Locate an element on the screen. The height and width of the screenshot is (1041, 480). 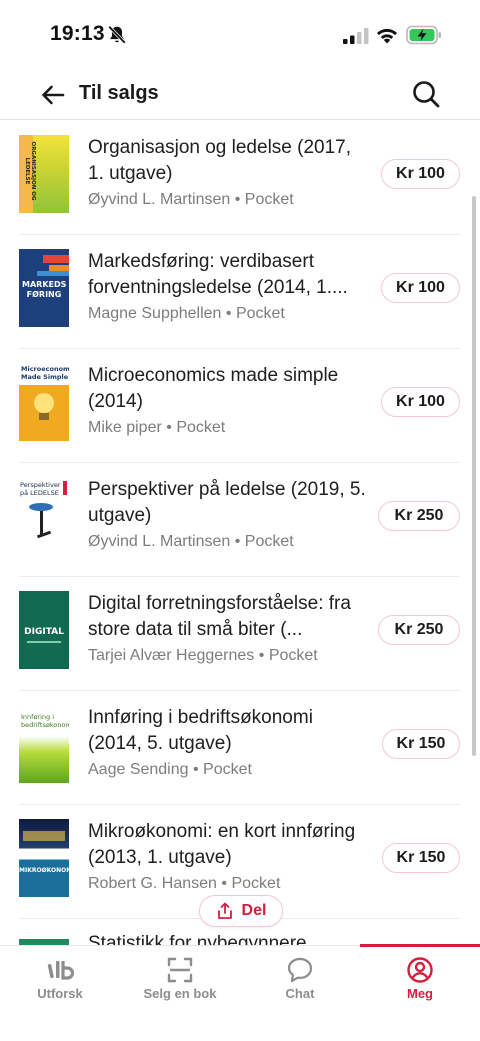
tab-label: Selg en bok is located at coordinates (180, 993).